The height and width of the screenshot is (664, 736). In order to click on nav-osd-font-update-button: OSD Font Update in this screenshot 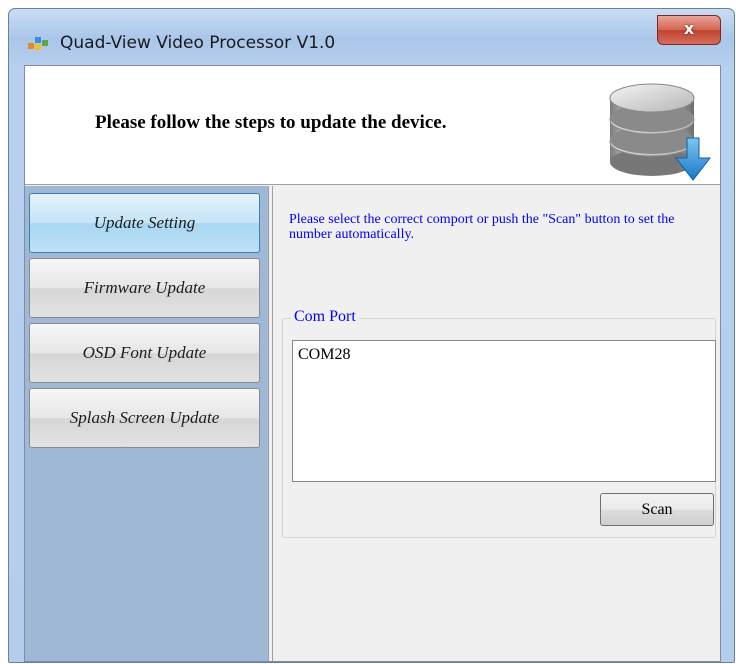, I will do `click(144, 353)`.